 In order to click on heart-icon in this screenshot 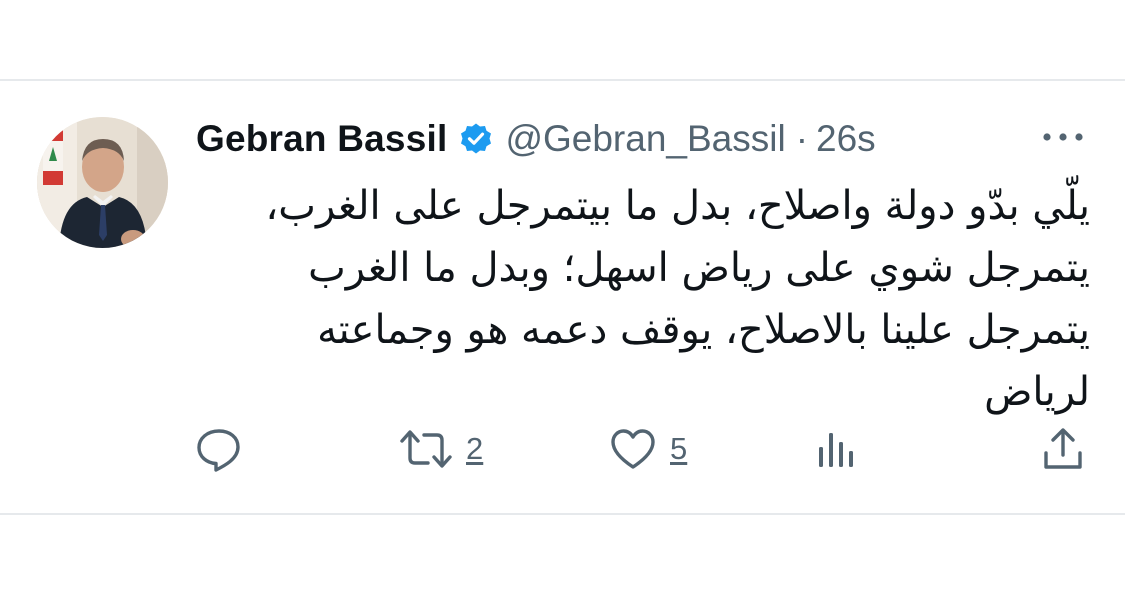, I will do `click(633, 449)`.